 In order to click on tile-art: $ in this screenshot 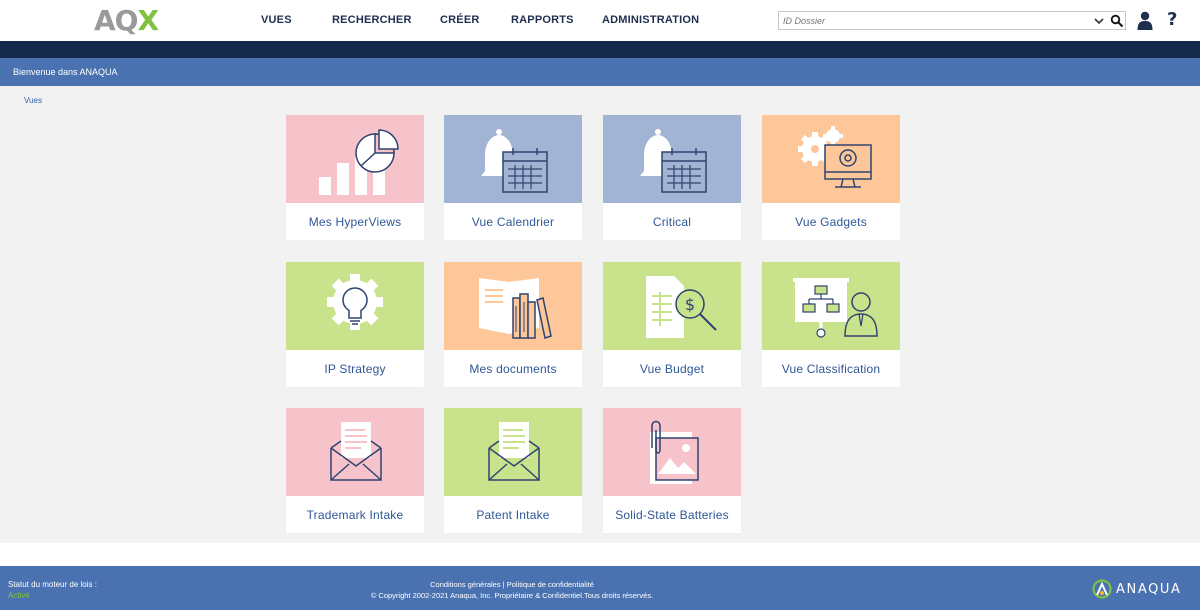, I will do `click(672, 306)`.